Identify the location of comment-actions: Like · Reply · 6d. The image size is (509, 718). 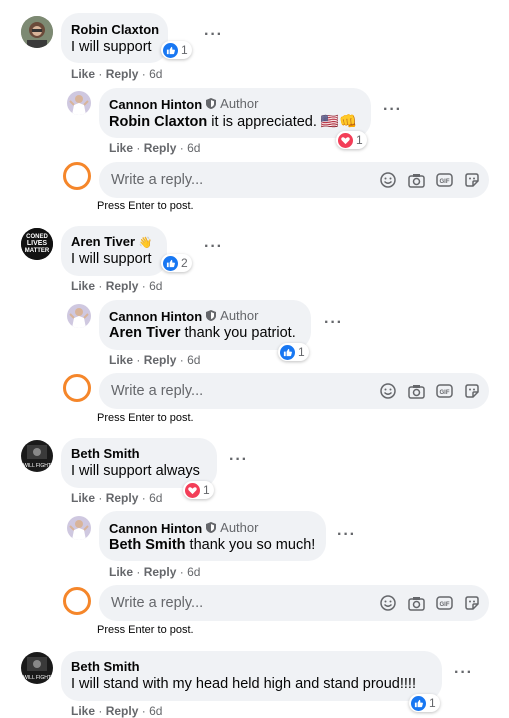
(116, 498).